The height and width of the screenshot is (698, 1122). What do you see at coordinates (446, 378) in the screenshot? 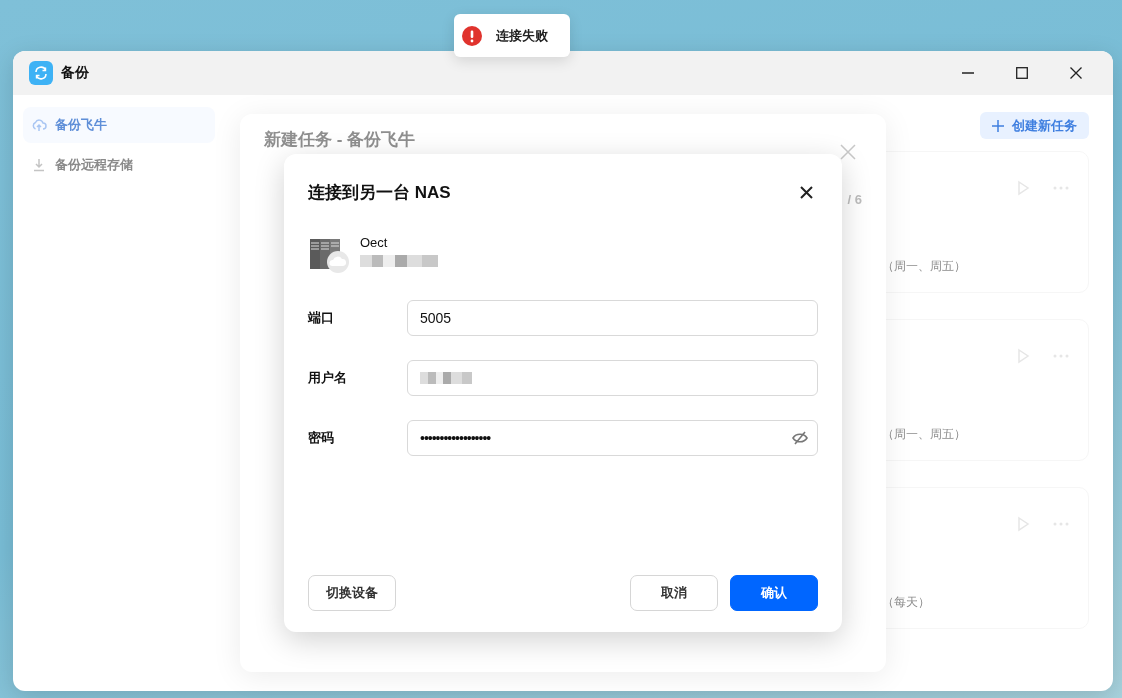
I see `redacted-text` at bounding box center [446, 378].